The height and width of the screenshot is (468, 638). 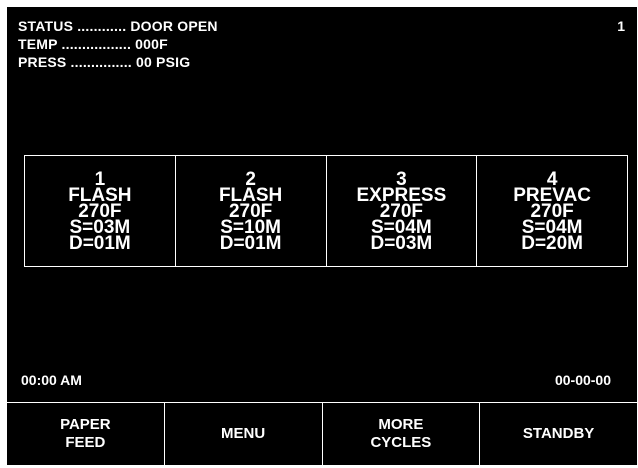 I want to click on softkey-label-line1: MORE, so click(x=401, y=424).